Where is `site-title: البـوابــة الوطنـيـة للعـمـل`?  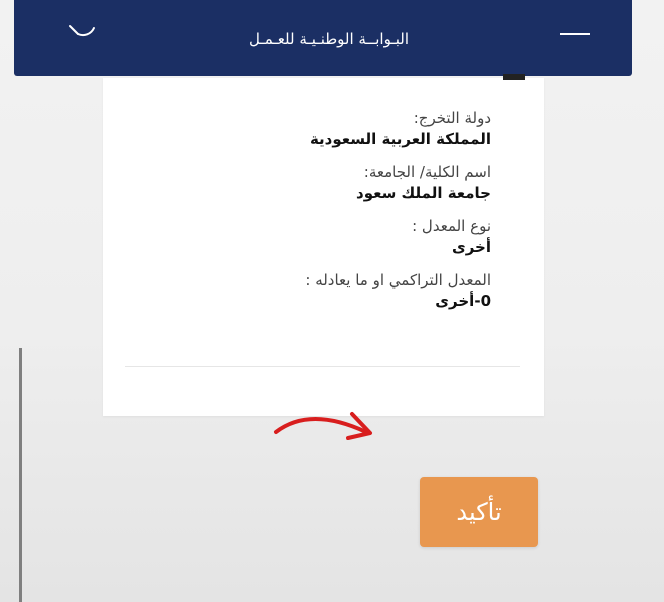
site-title: البـوابــة الوطنـيـة للعـمـل is located at coordinates (329, 39).